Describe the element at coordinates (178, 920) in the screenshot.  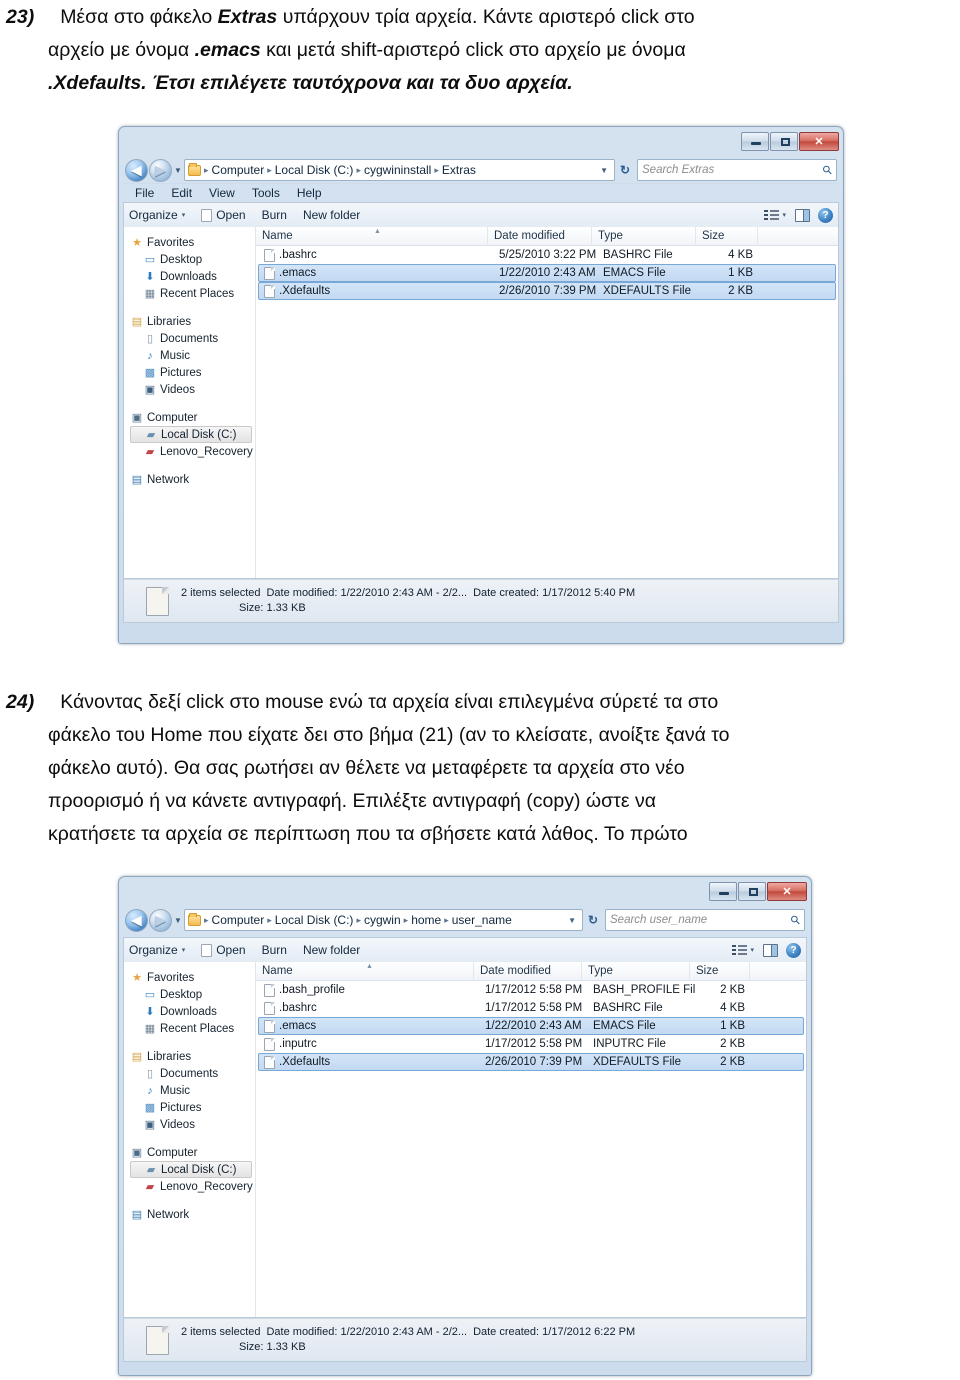
I see `history-dropdown-icon: ▼` at that location.